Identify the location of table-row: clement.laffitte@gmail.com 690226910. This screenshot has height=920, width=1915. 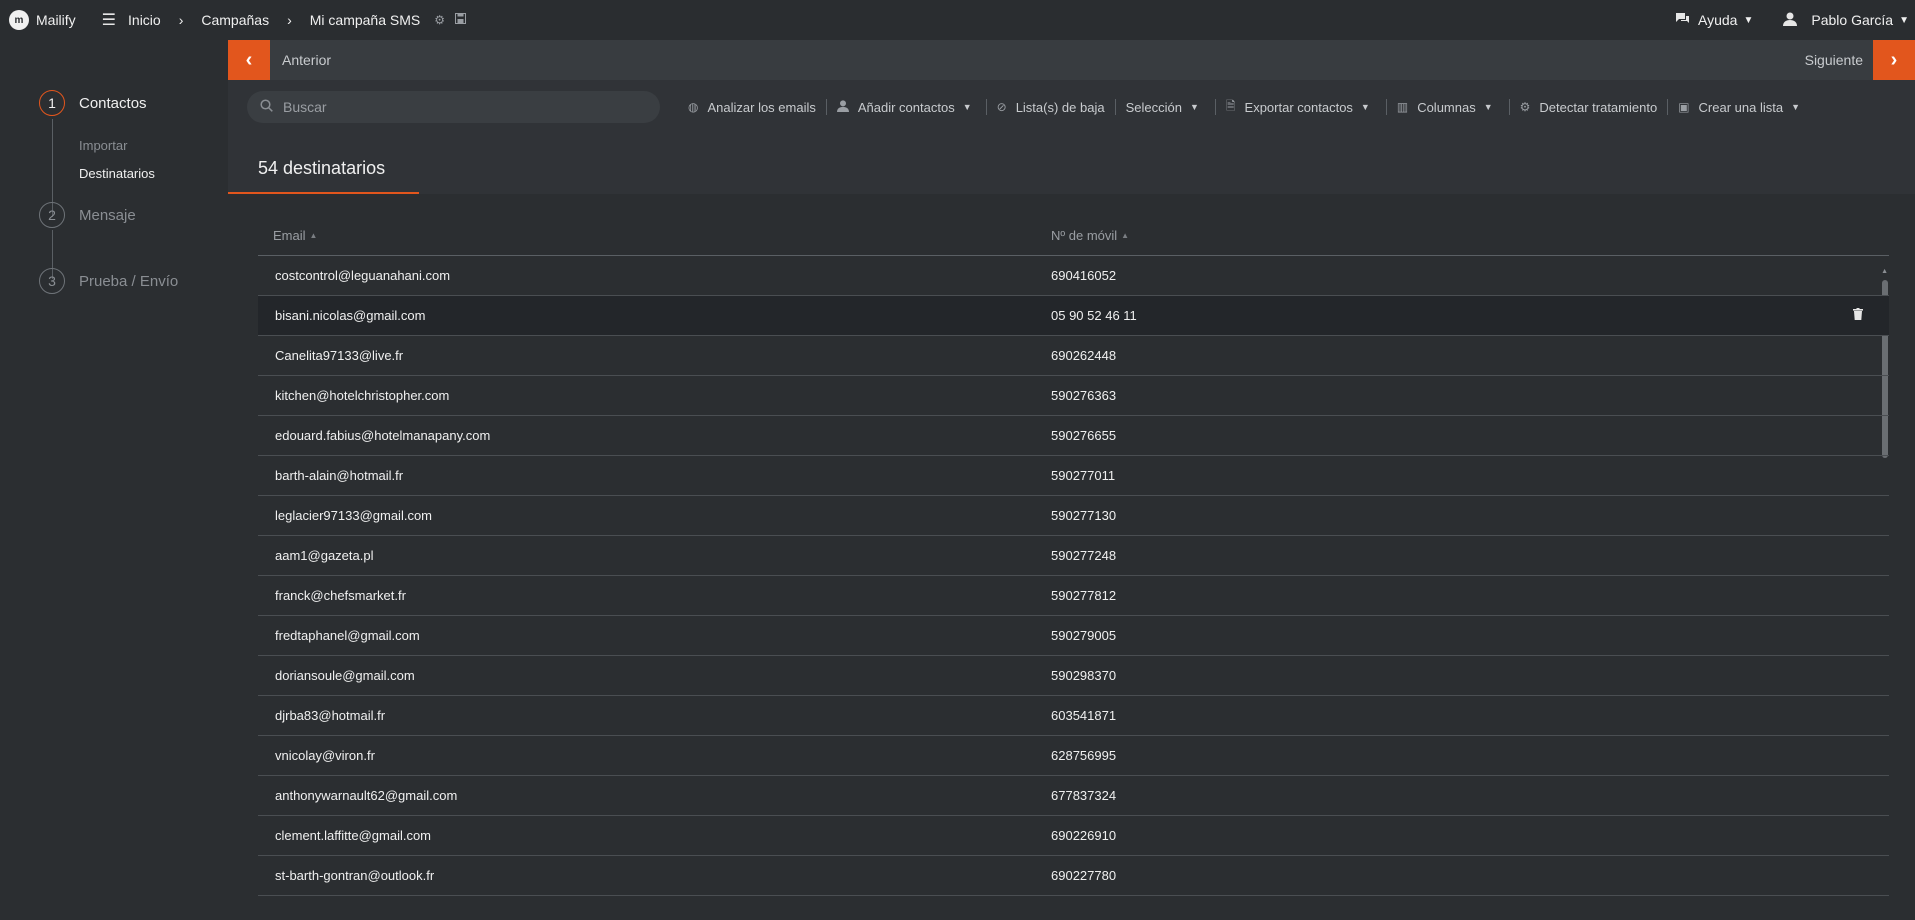
(1073, 836).